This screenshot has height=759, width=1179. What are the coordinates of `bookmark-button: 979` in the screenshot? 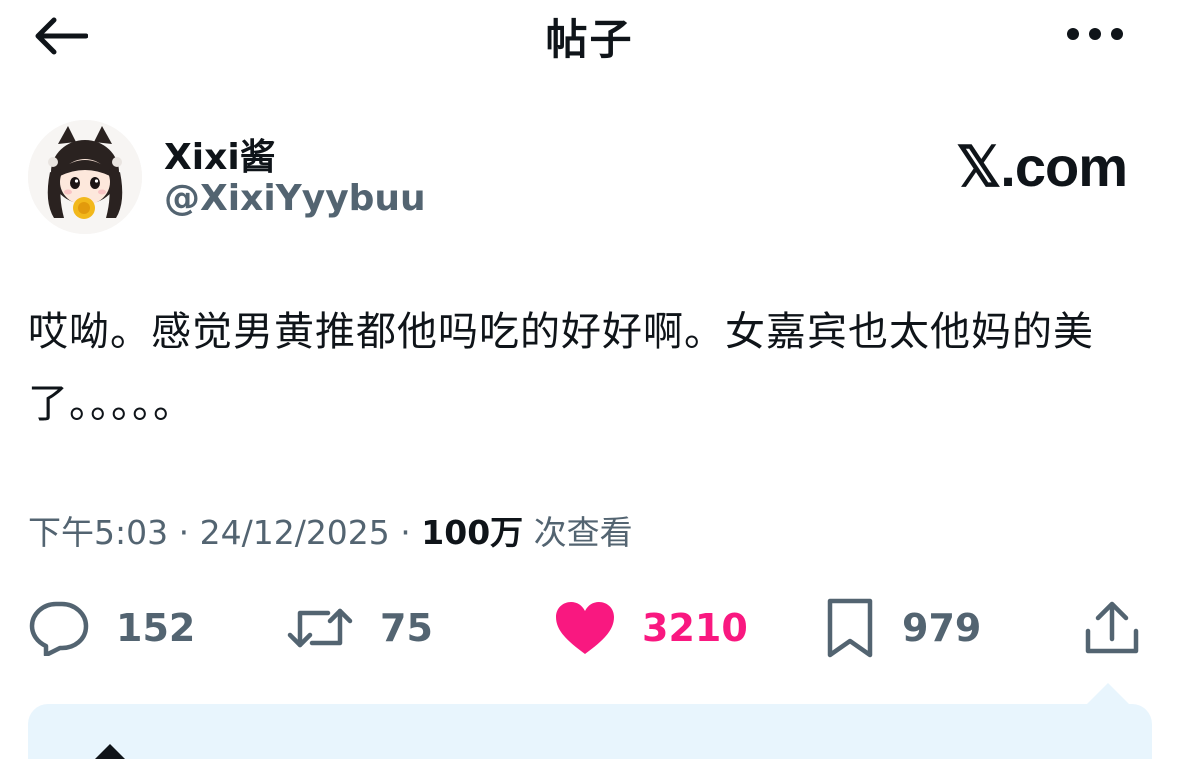 It's located at (902, 628).